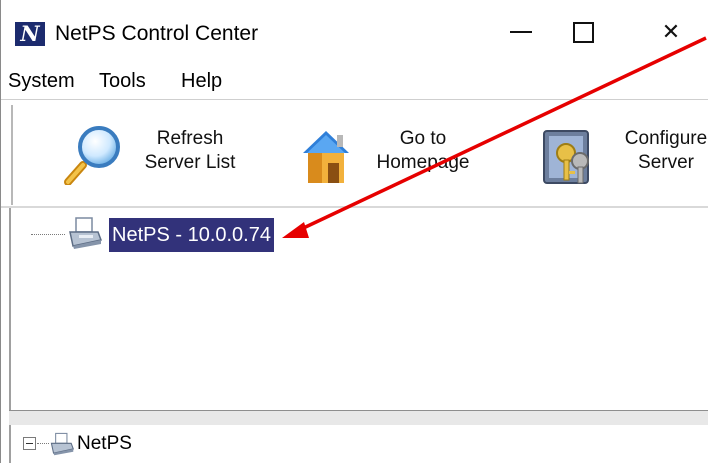 This screenshot has width=708, height=463. I want to click on go-to-homepage-button: Go to Homepage, so click(403, 155).